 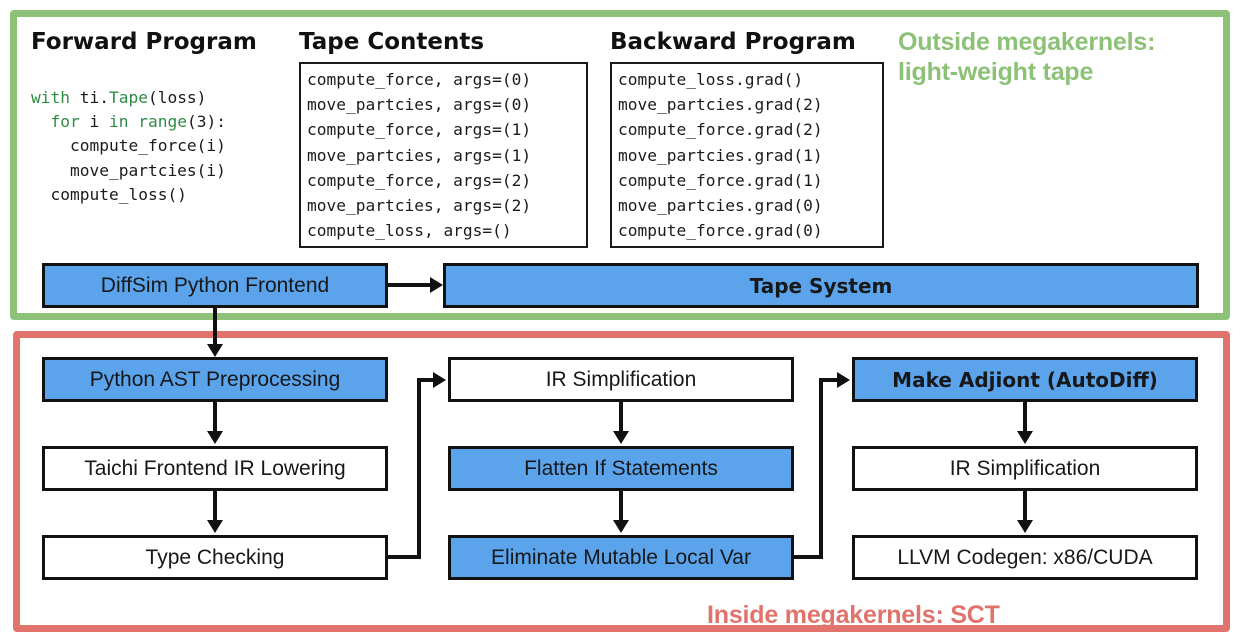 What do you see at coordinates (1025, 468) in the screenshot?
I see `node-ir-simplification-2: IR Simplification` at bounding box center [1025, 468].